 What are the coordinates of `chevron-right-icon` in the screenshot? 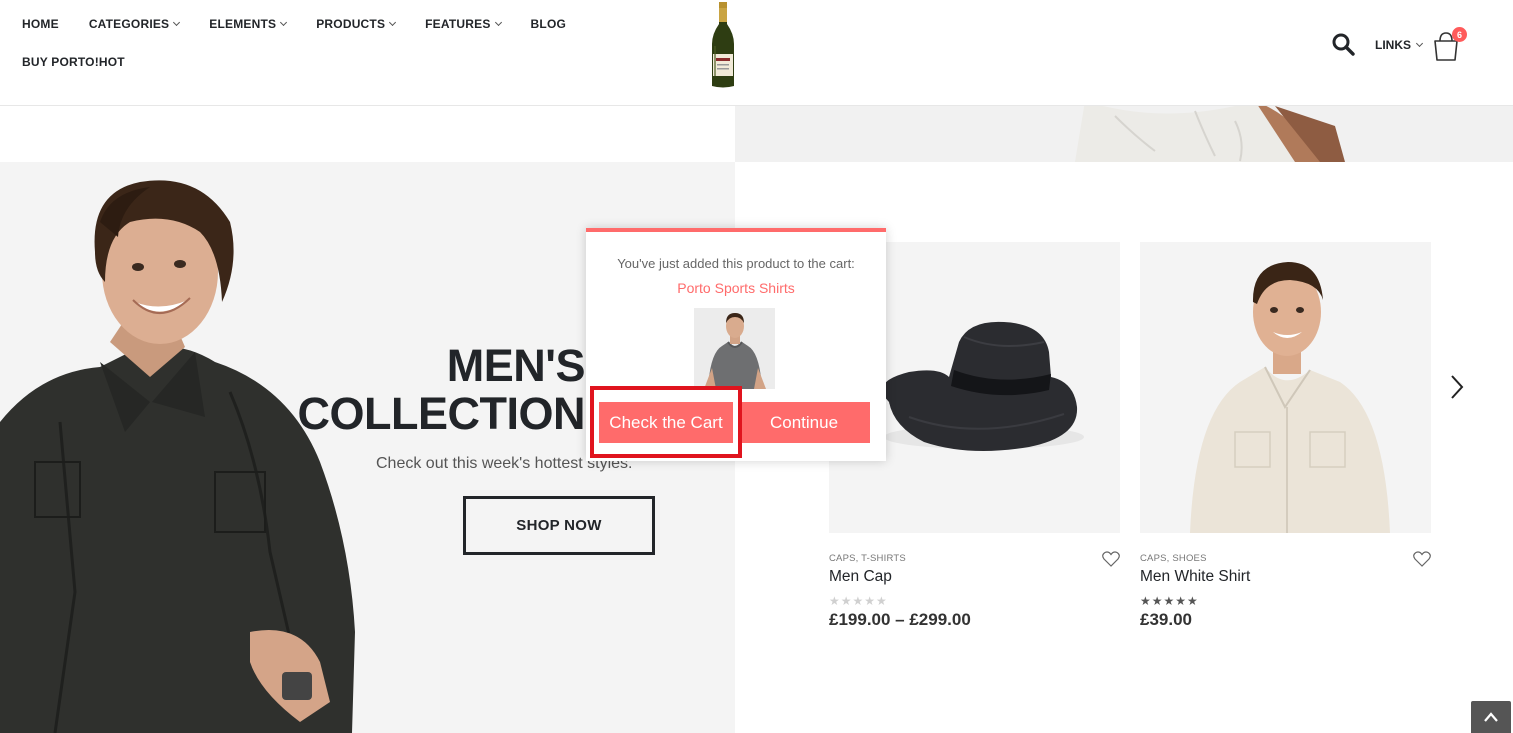 It's located at (1457, 387).